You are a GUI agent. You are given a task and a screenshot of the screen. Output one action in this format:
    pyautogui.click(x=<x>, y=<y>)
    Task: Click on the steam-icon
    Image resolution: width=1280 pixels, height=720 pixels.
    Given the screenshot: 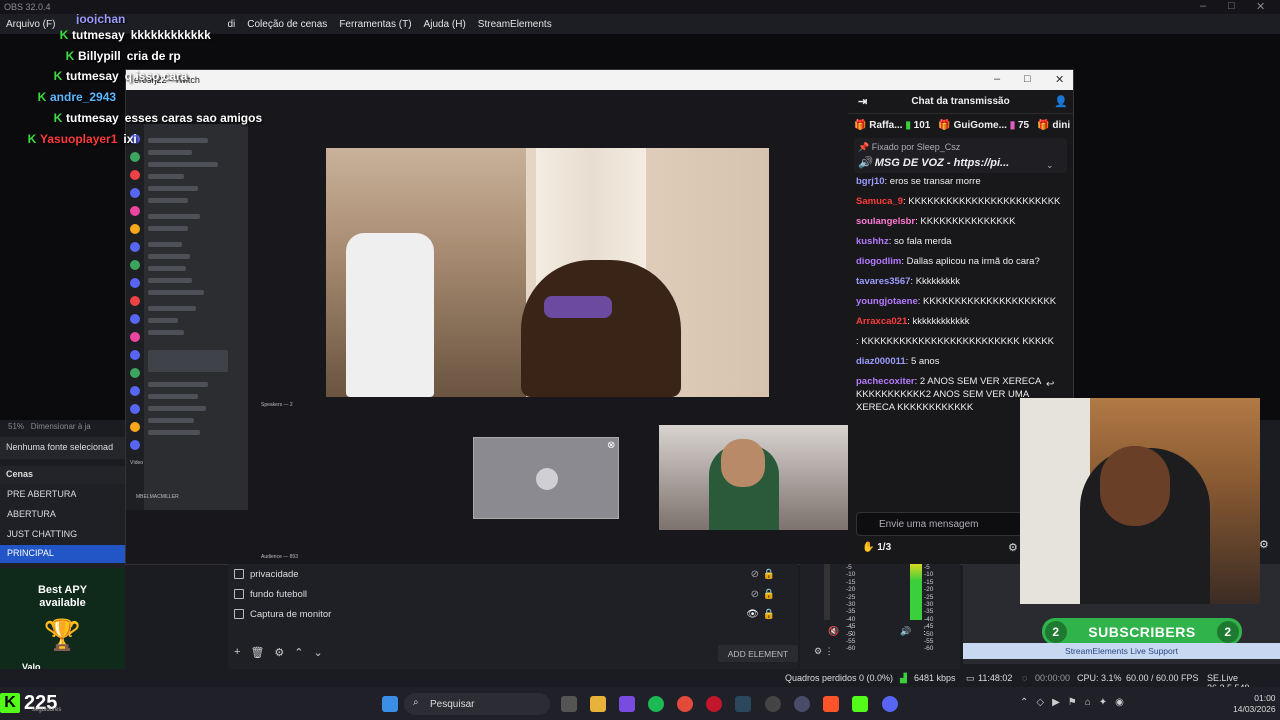 What is the action you would take?
    pyautogui.click(x=743, y=704)
    